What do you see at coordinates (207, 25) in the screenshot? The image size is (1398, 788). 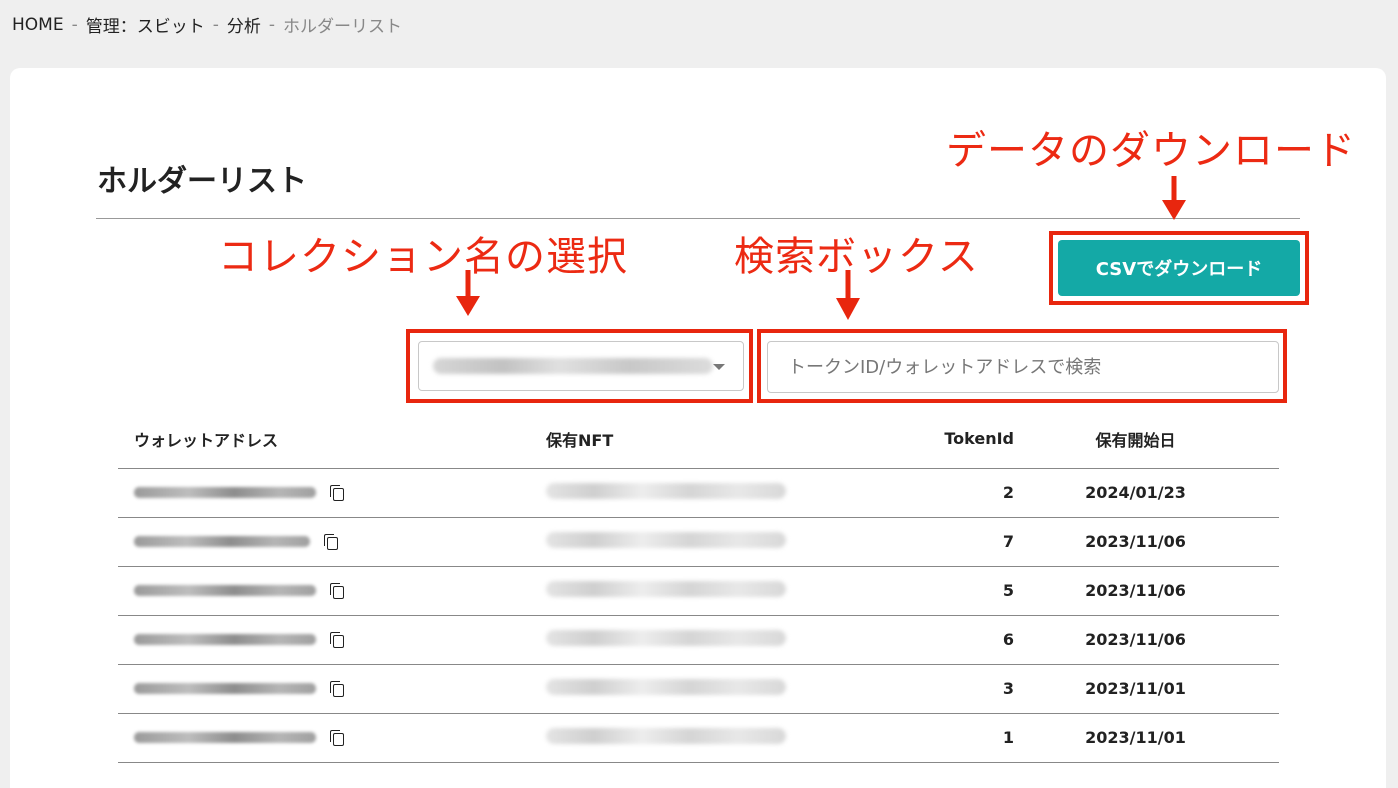 I see `breadcrumb: HOME - 管理：スビット - 分析 - ホルダーリスト` at bounding box center [207, 25].